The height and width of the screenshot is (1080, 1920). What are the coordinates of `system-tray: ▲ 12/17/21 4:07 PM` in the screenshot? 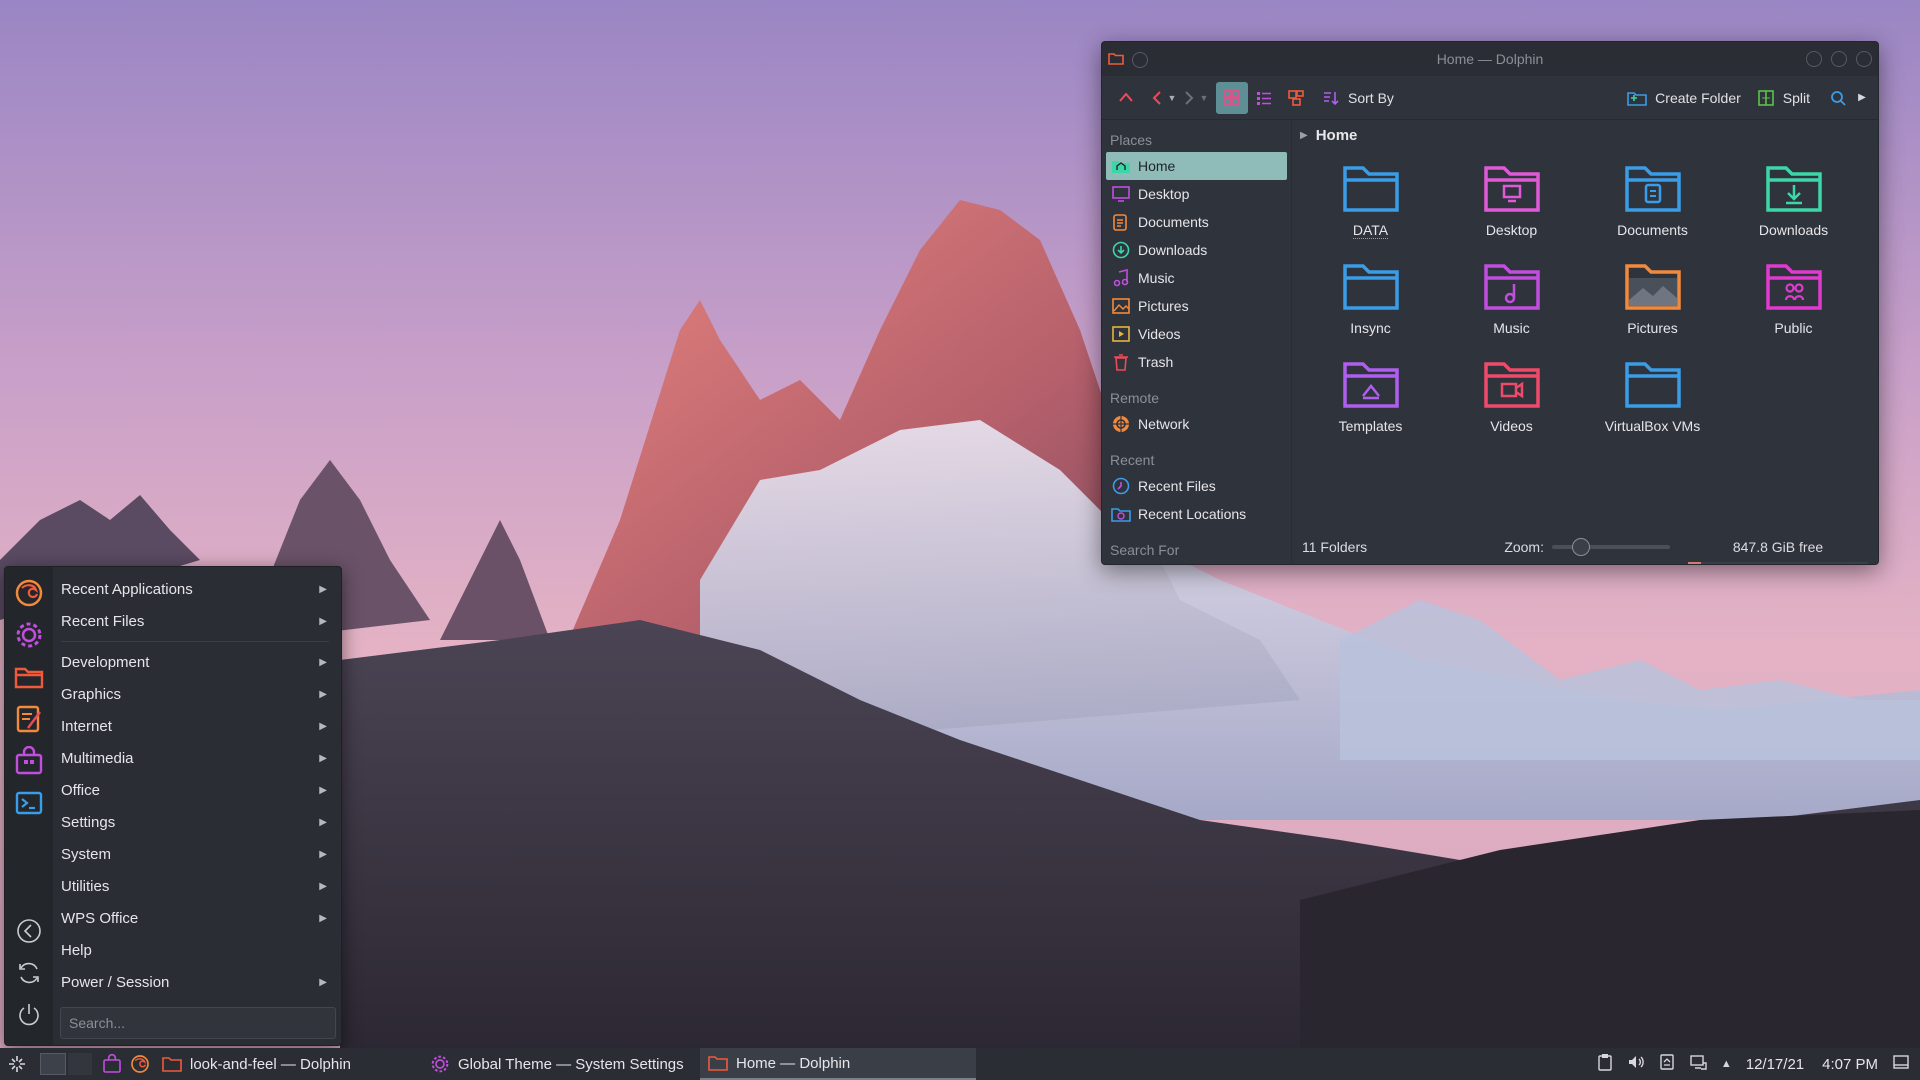 It's located at (1758, 1064).